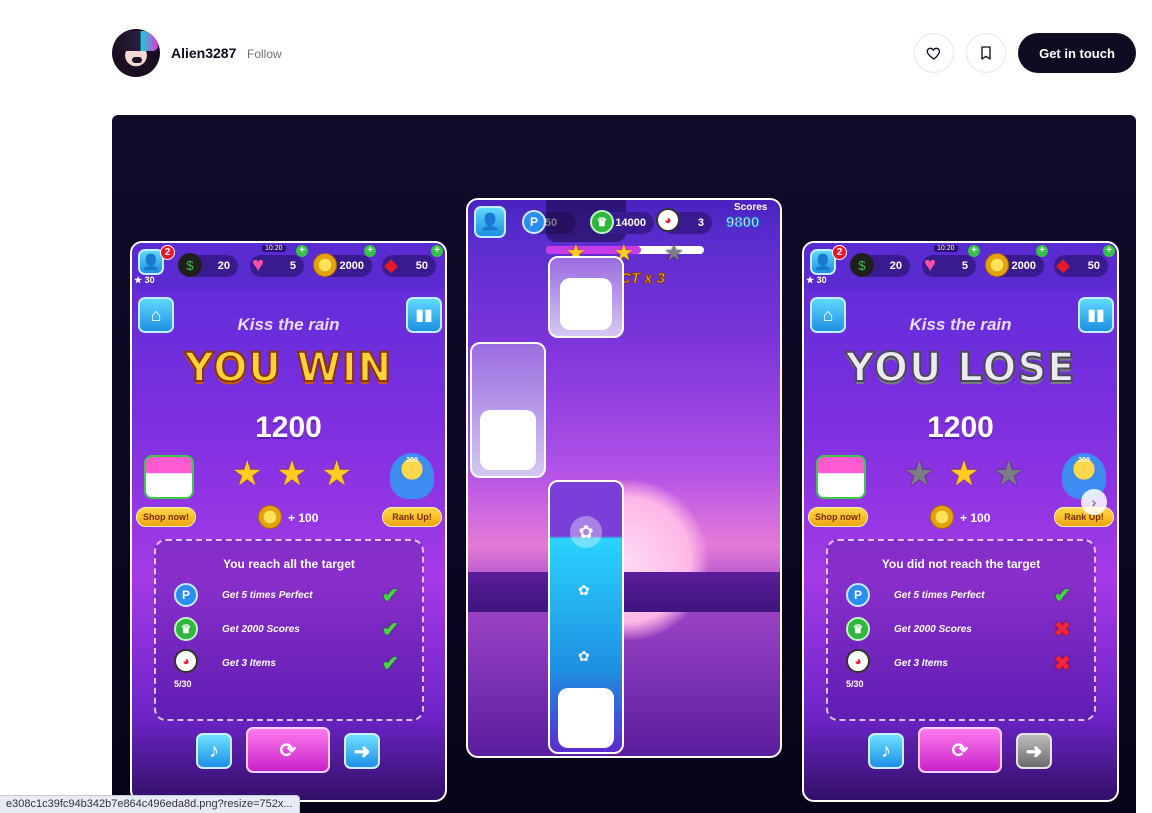  I want to click on follow-link: Follow, so click(264, 54).